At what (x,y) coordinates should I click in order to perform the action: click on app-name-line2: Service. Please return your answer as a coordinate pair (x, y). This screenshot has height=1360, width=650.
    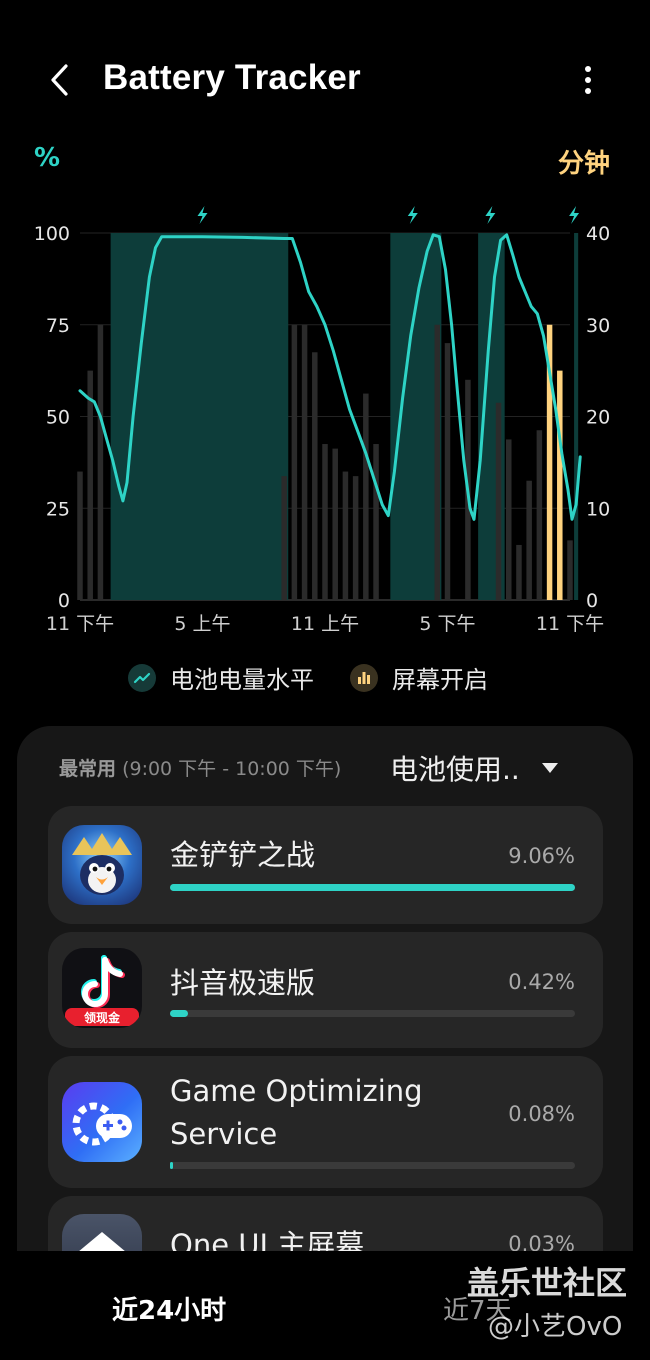
    Looking at the image, I should click on (224, 1134).